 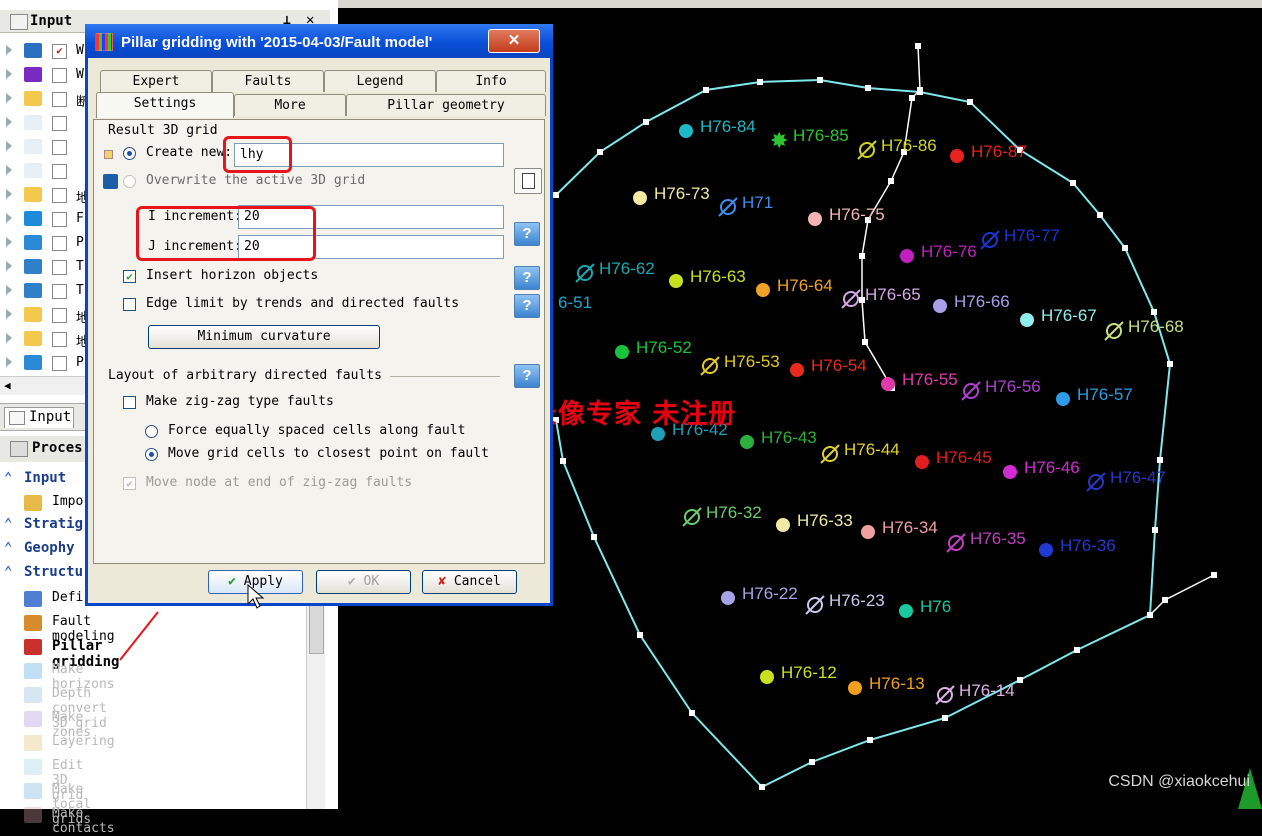 I want to click on minimum-curvature-button: Minimum curvature, so click(x=264, y=337).